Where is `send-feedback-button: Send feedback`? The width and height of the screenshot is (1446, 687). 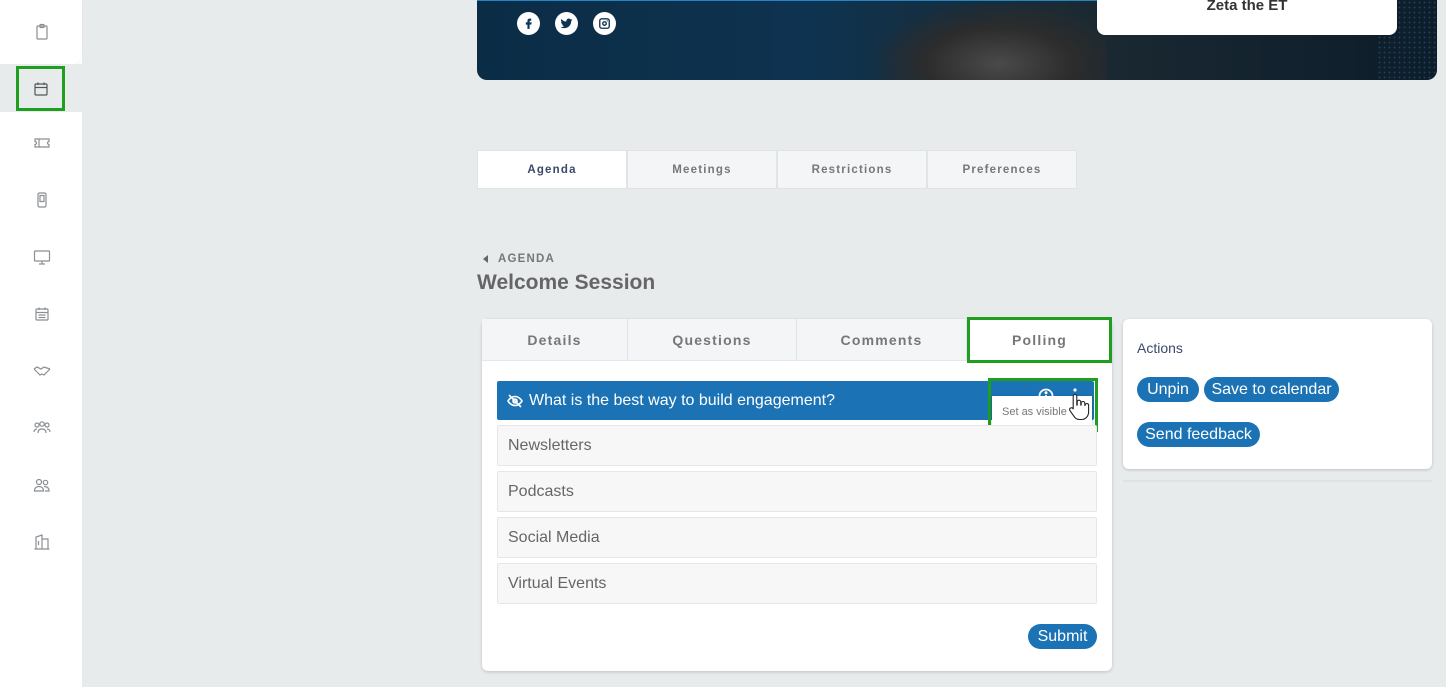
send-feedback-button: Send feedback is located at coordinates (1198, 434).